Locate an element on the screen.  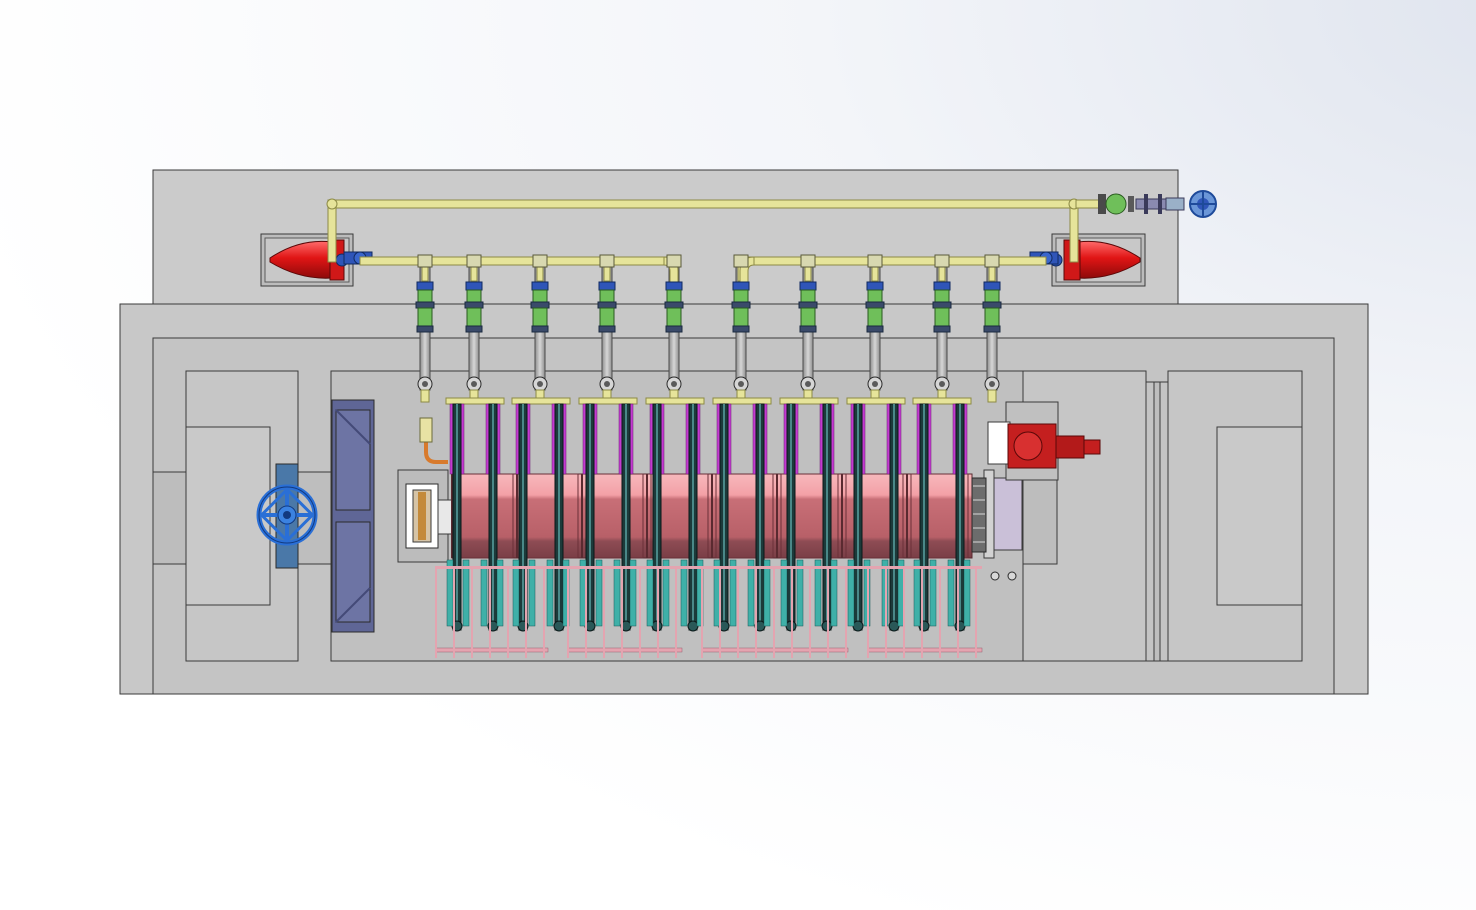
left-shaft is located at coordinates (169, 518).